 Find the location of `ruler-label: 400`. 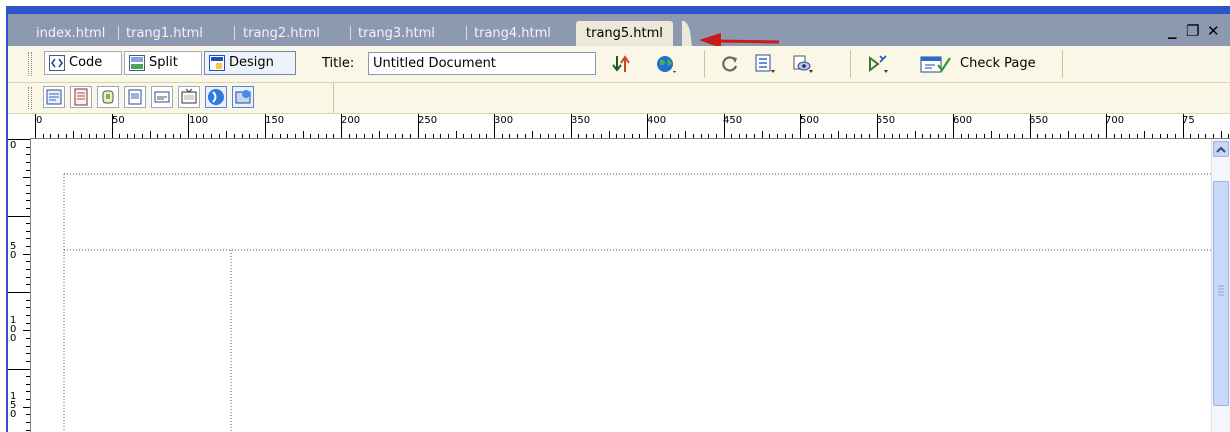

ruler-label: 400 is located at coordinates (657, 120).